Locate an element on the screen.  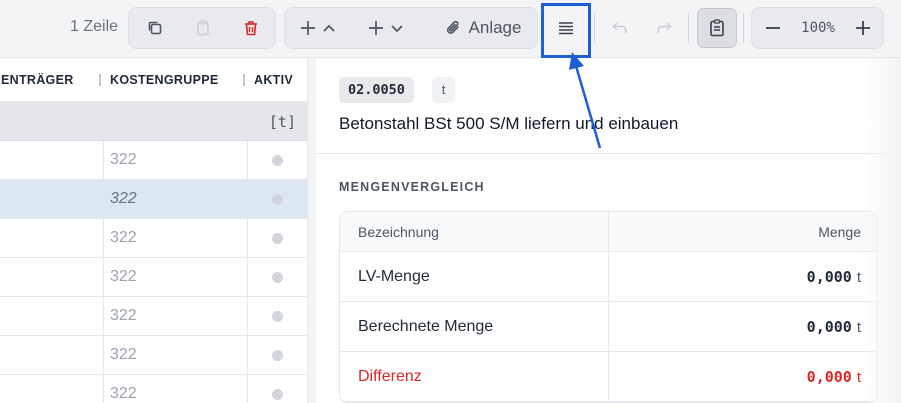
paperclip-icon is located at coordinates (452, 27).